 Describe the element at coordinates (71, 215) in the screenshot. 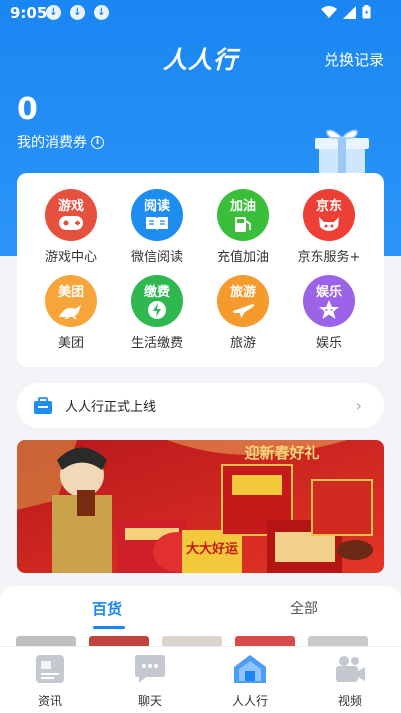

I see `gamepad-icon: 游戏` at that location.